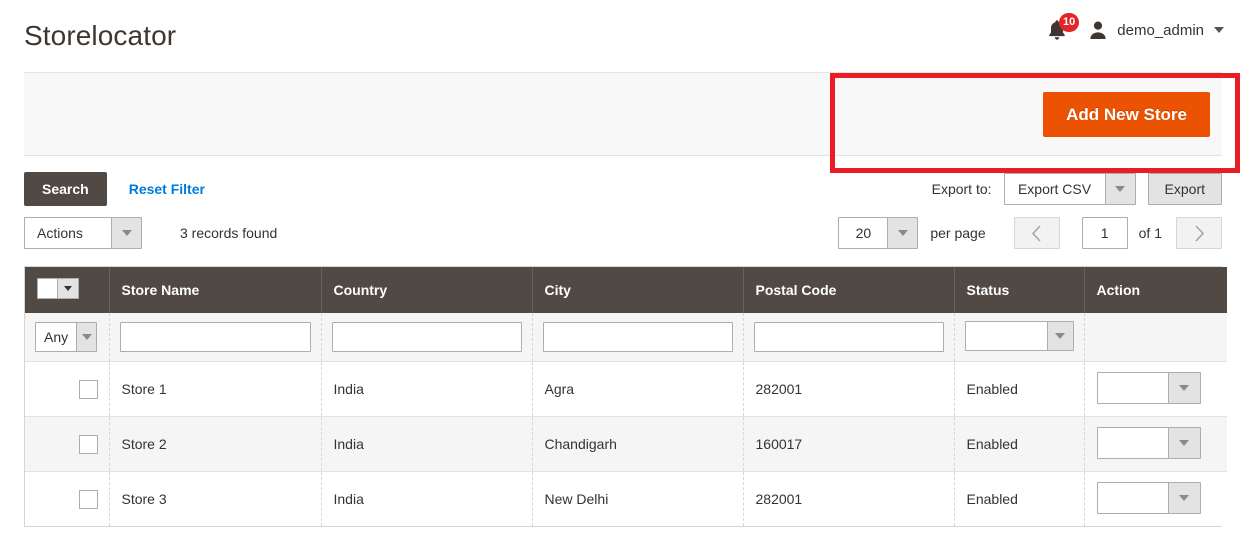 Image resolution: width=1246 pixels, height=552 pixels. Describe the element at coordinates (1184, 189) in the screenshot. I see `export-button: Export` at that location.